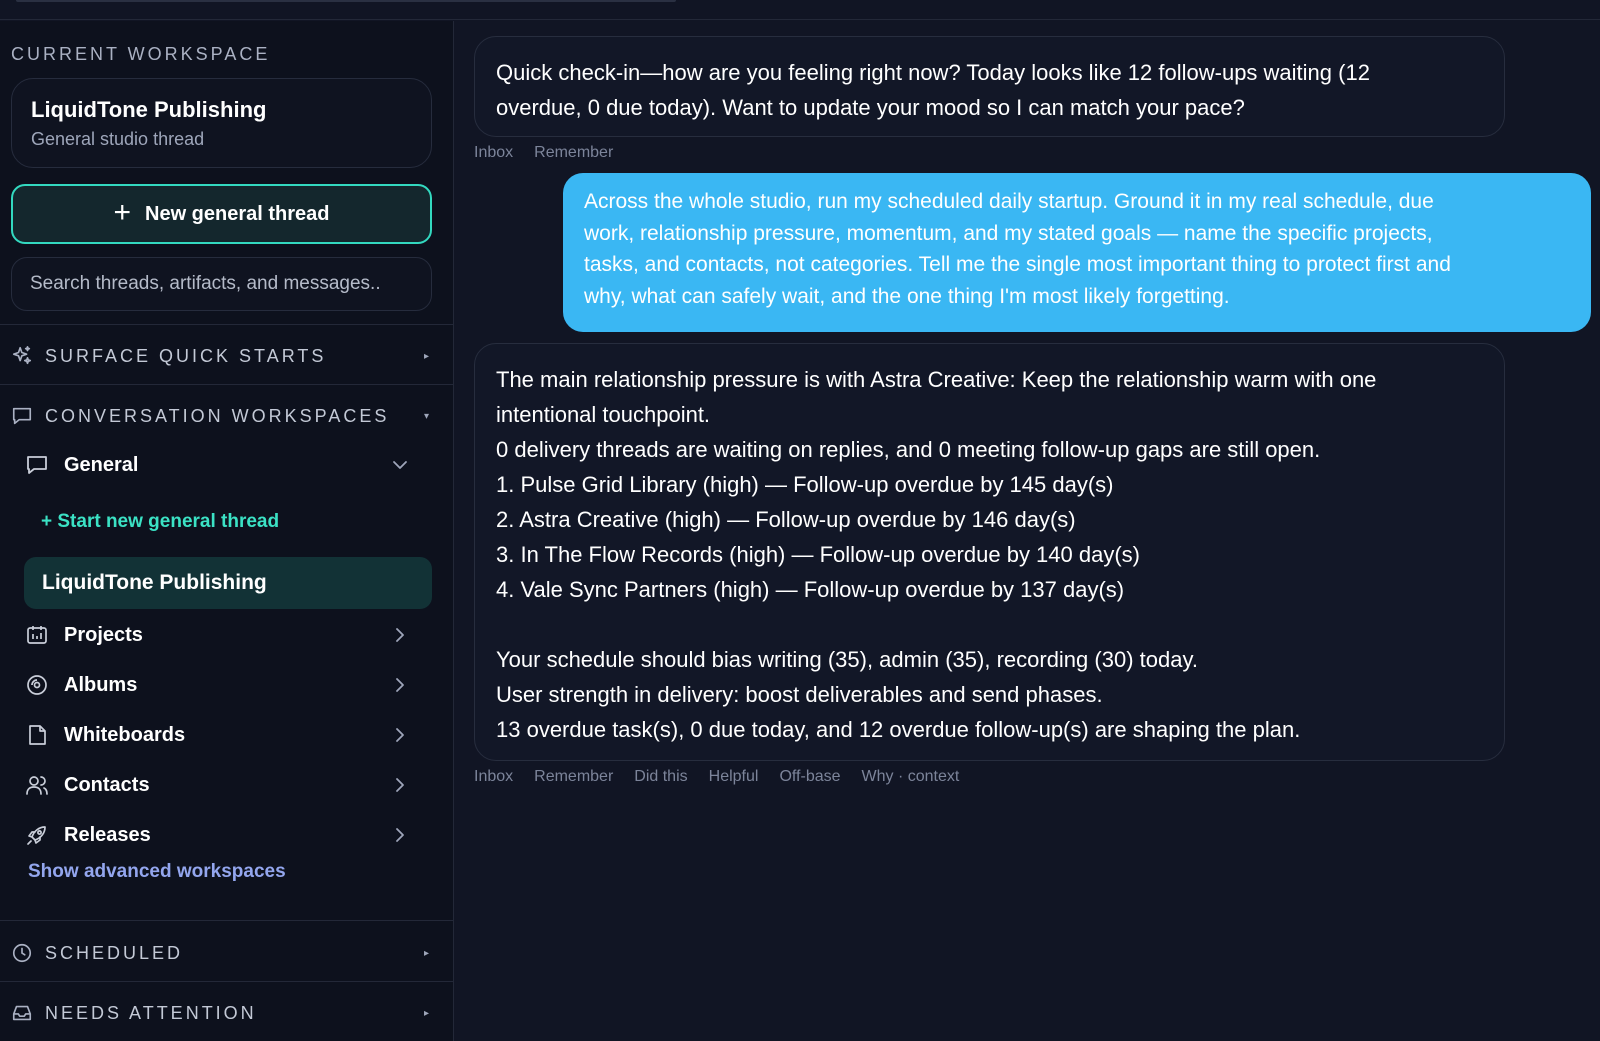 The height and width of the screenshot is (1041, 1600). Describe the element at coordinates (734, 777) in the screenshot. I see `helpful-action: Helpful` at that location.